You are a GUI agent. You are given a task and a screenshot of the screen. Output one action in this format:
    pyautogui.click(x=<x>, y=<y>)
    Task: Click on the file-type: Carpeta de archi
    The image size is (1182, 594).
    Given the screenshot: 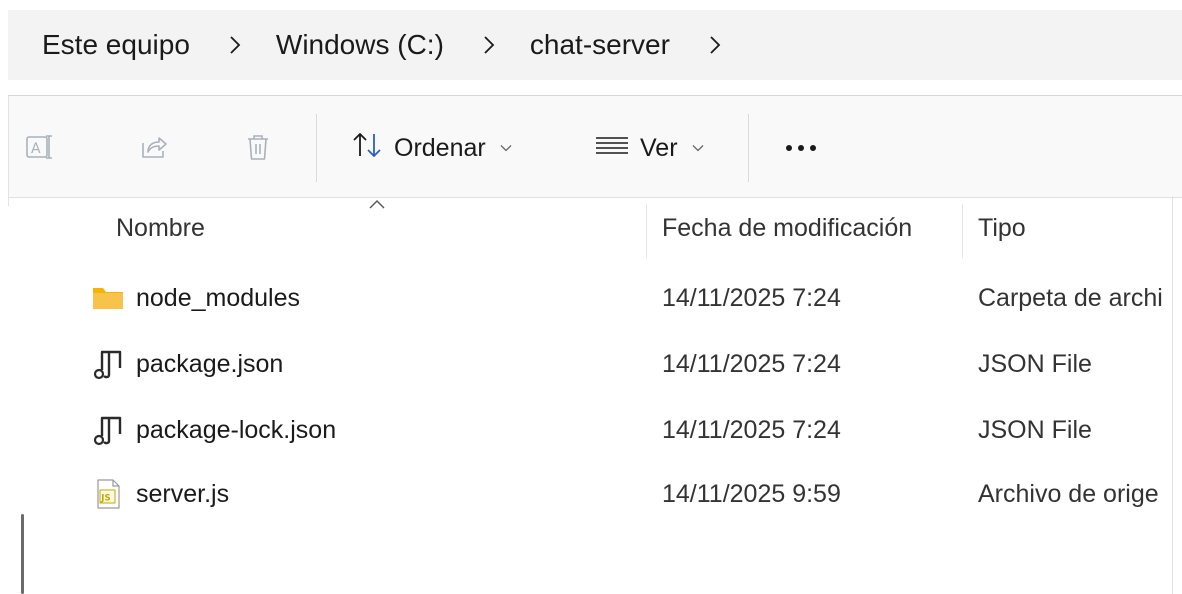 What is the action you would take?
    pyautogui.click(x=1070, y=297)
    